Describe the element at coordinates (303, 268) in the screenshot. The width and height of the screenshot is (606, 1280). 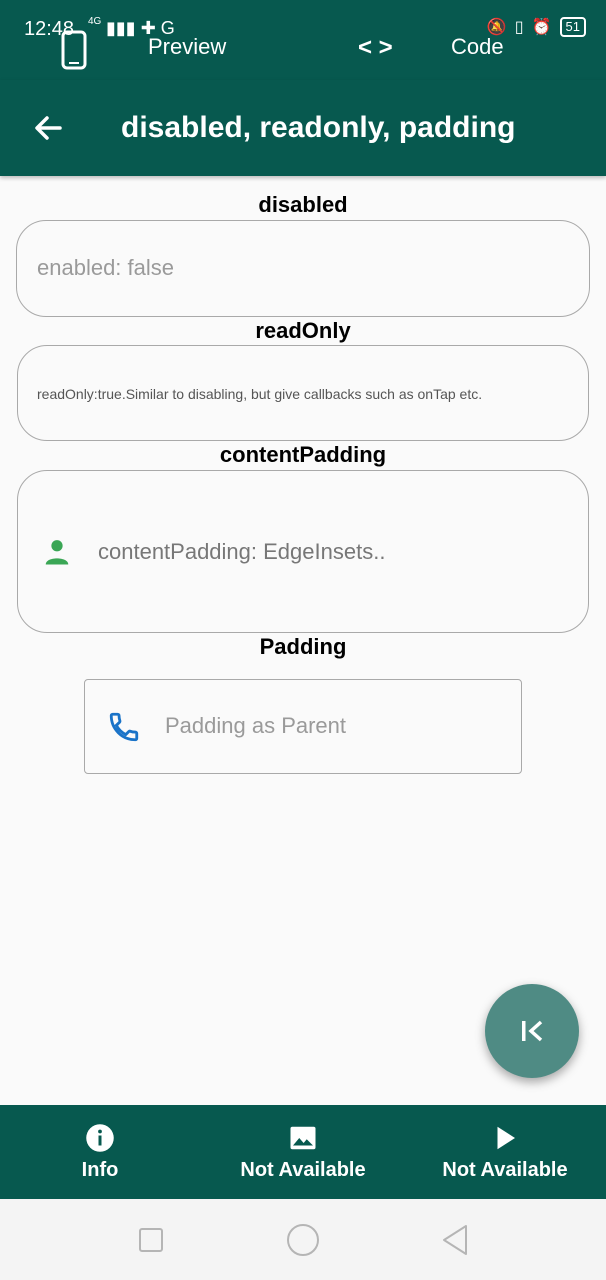
I see `disabled-text-field: enabled: false` at that location.